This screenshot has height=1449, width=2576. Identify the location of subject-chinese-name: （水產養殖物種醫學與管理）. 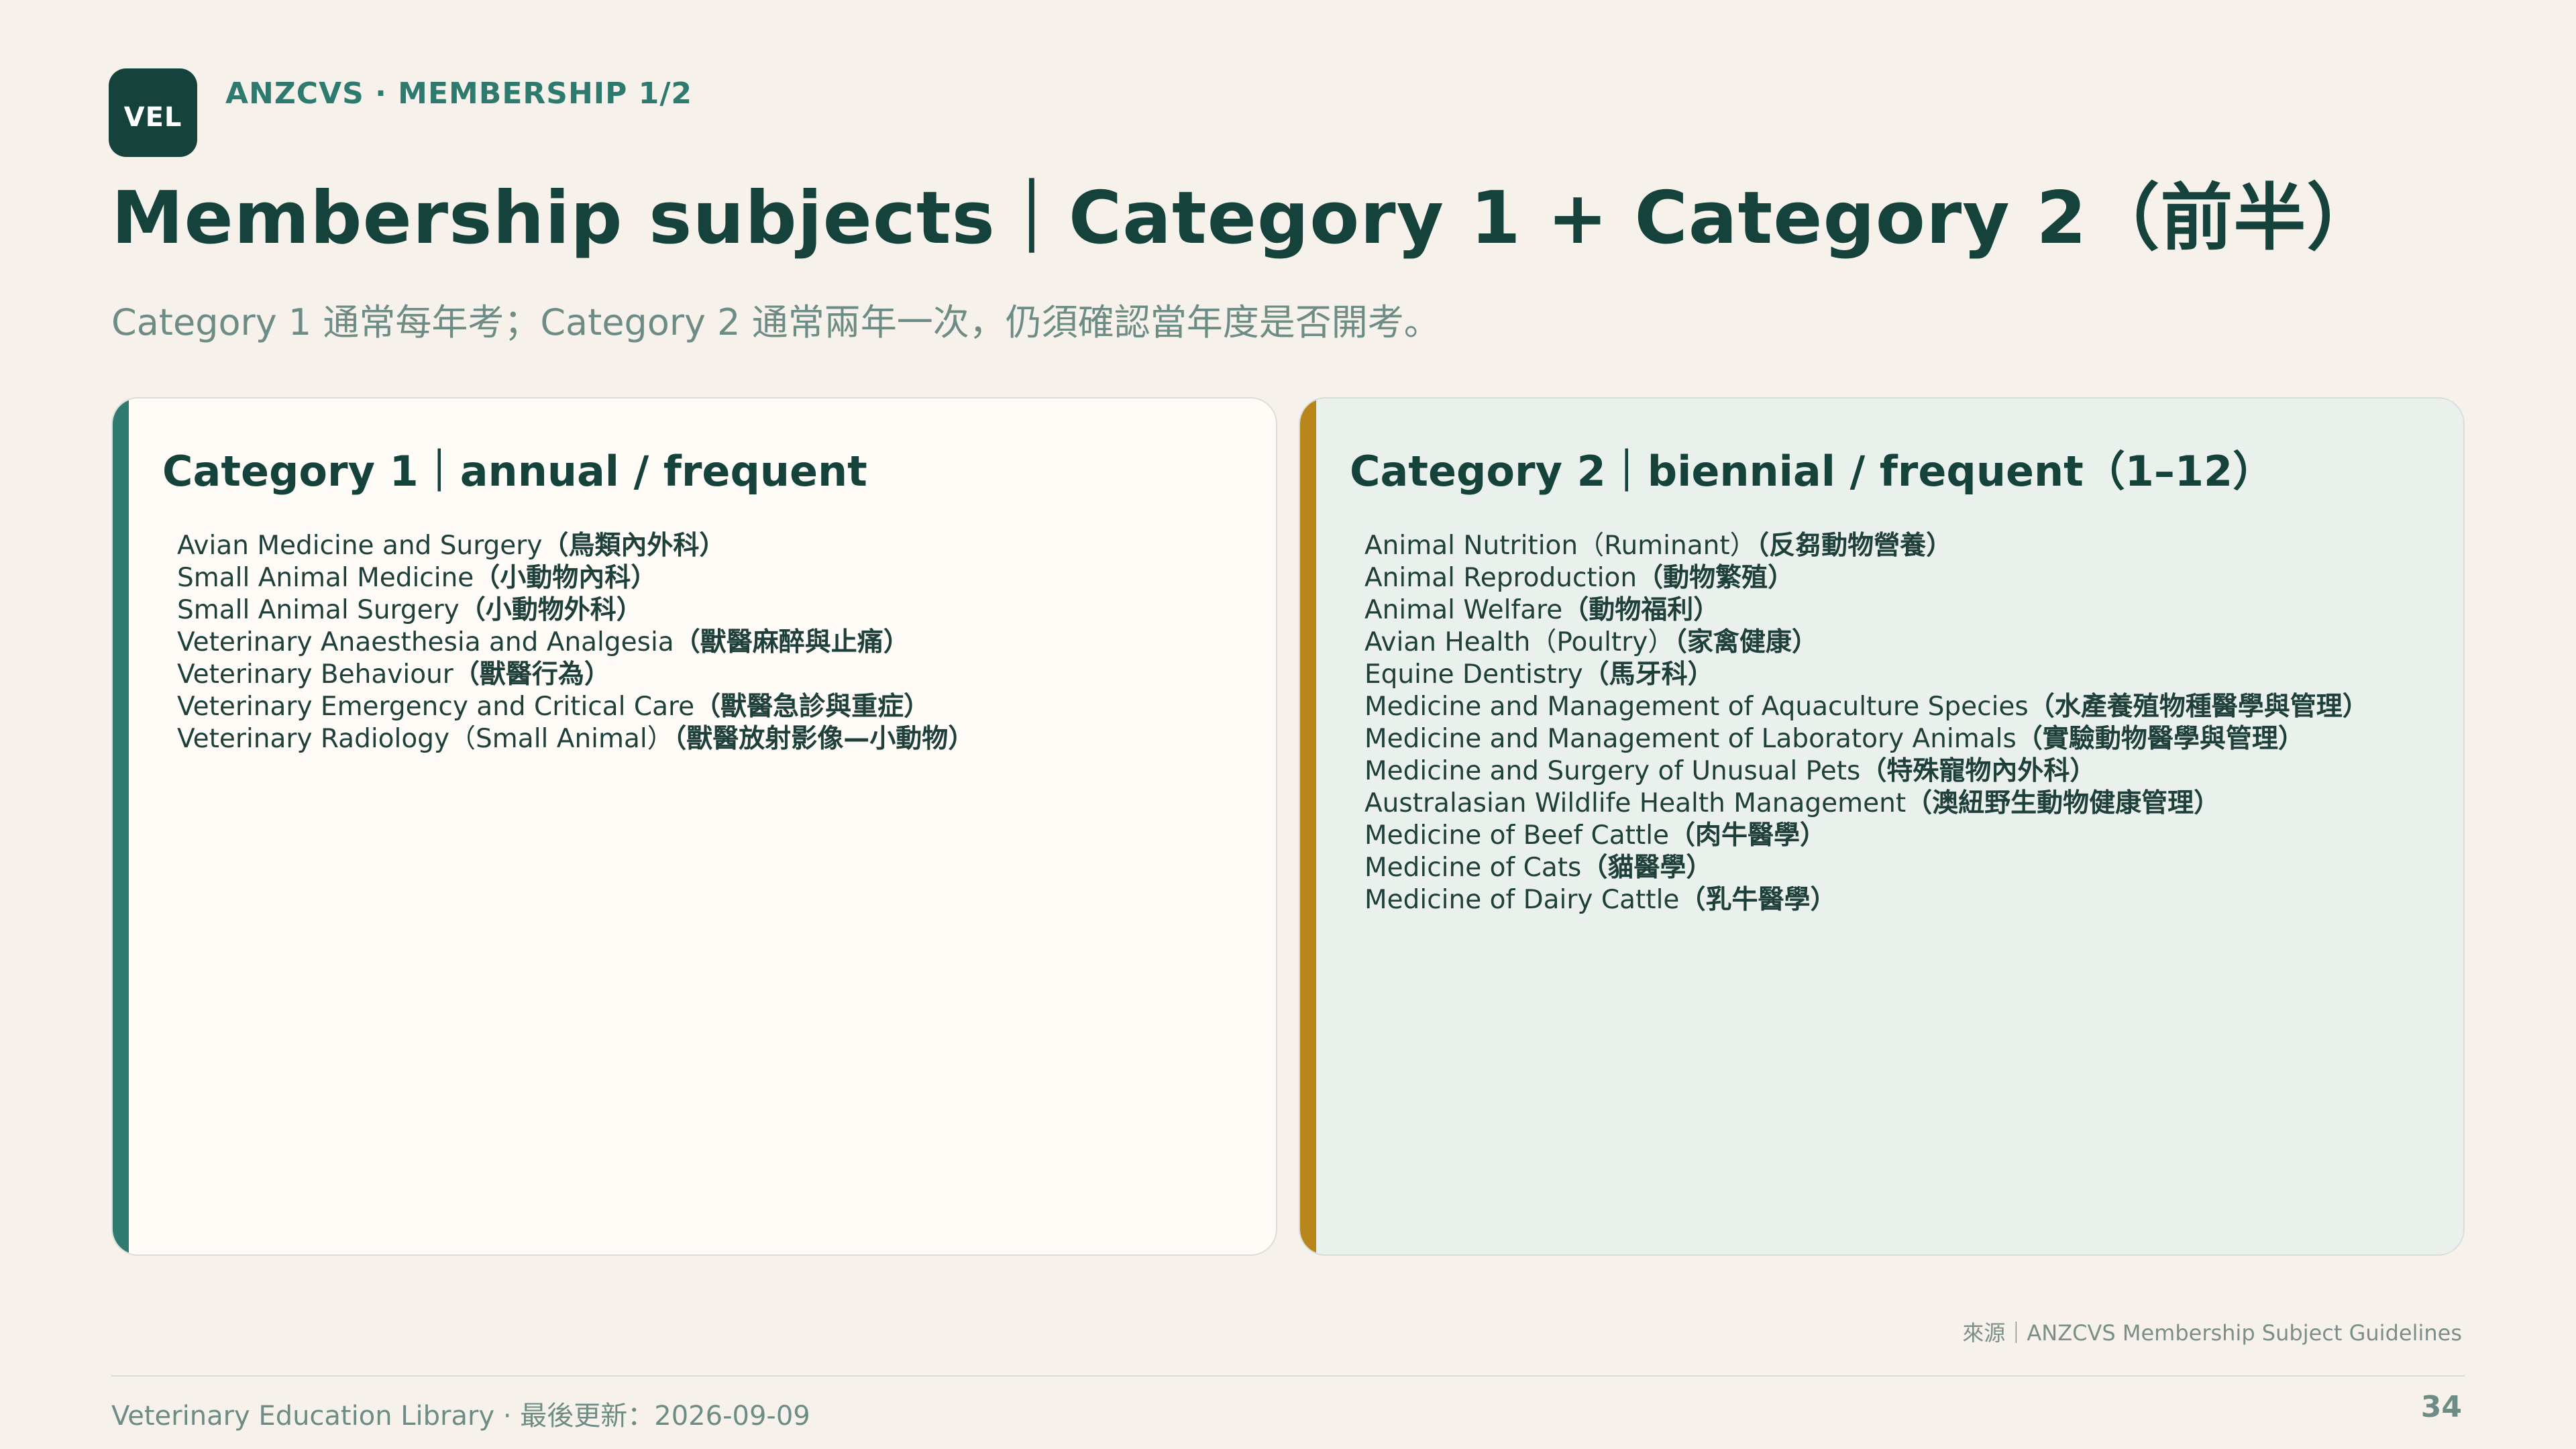
(2198, 707).